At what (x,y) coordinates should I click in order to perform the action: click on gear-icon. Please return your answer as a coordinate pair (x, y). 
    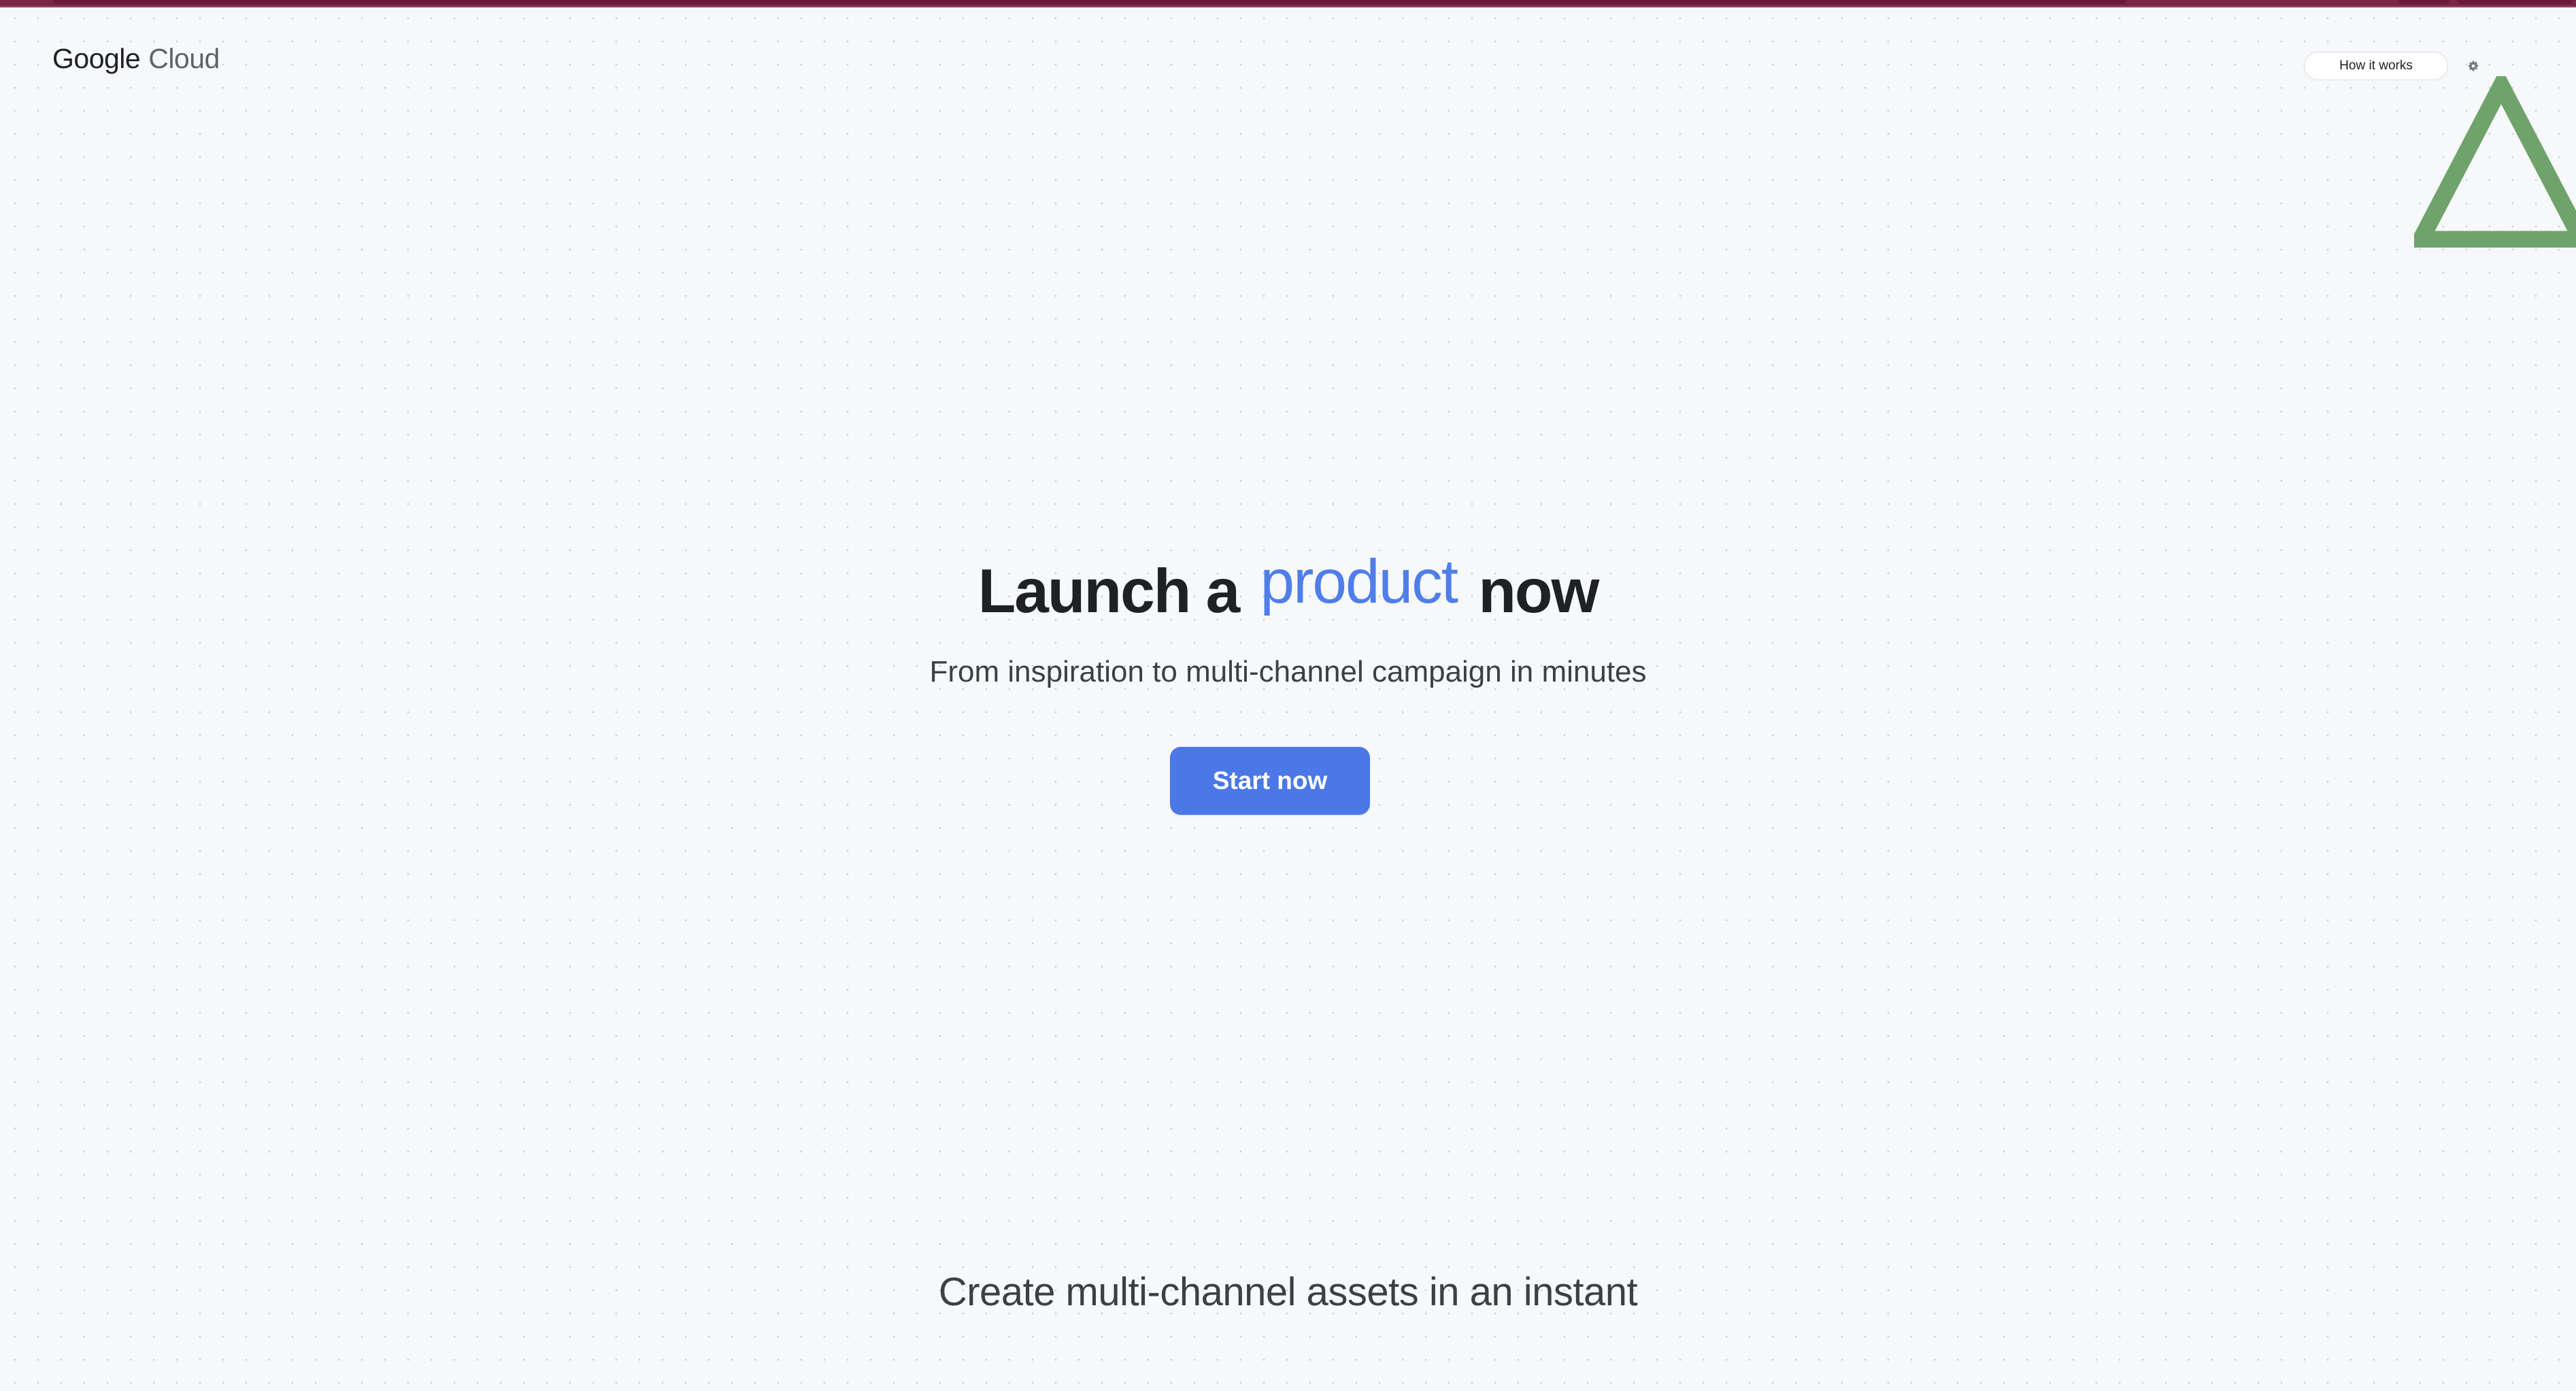
    Looking at the image, I should click on (2473, 66).